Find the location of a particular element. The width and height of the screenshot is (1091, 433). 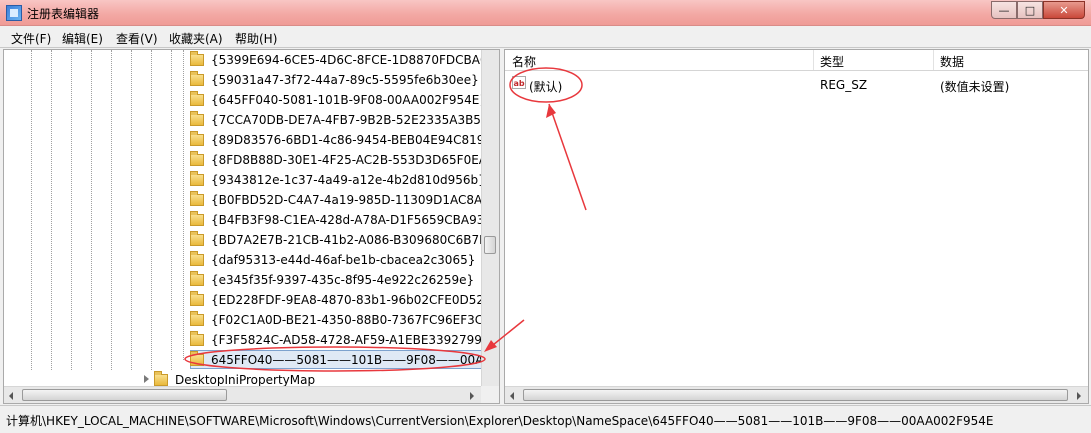

menu-file: 文件(F) is located at coordinates (31, 38).